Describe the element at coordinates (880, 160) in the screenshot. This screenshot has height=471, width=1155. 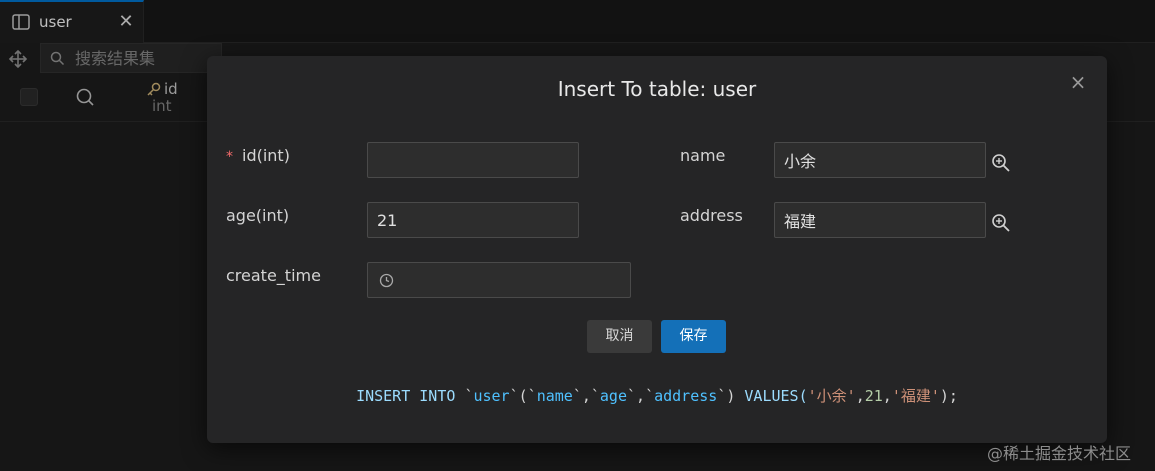
I see `name-input` at that location.